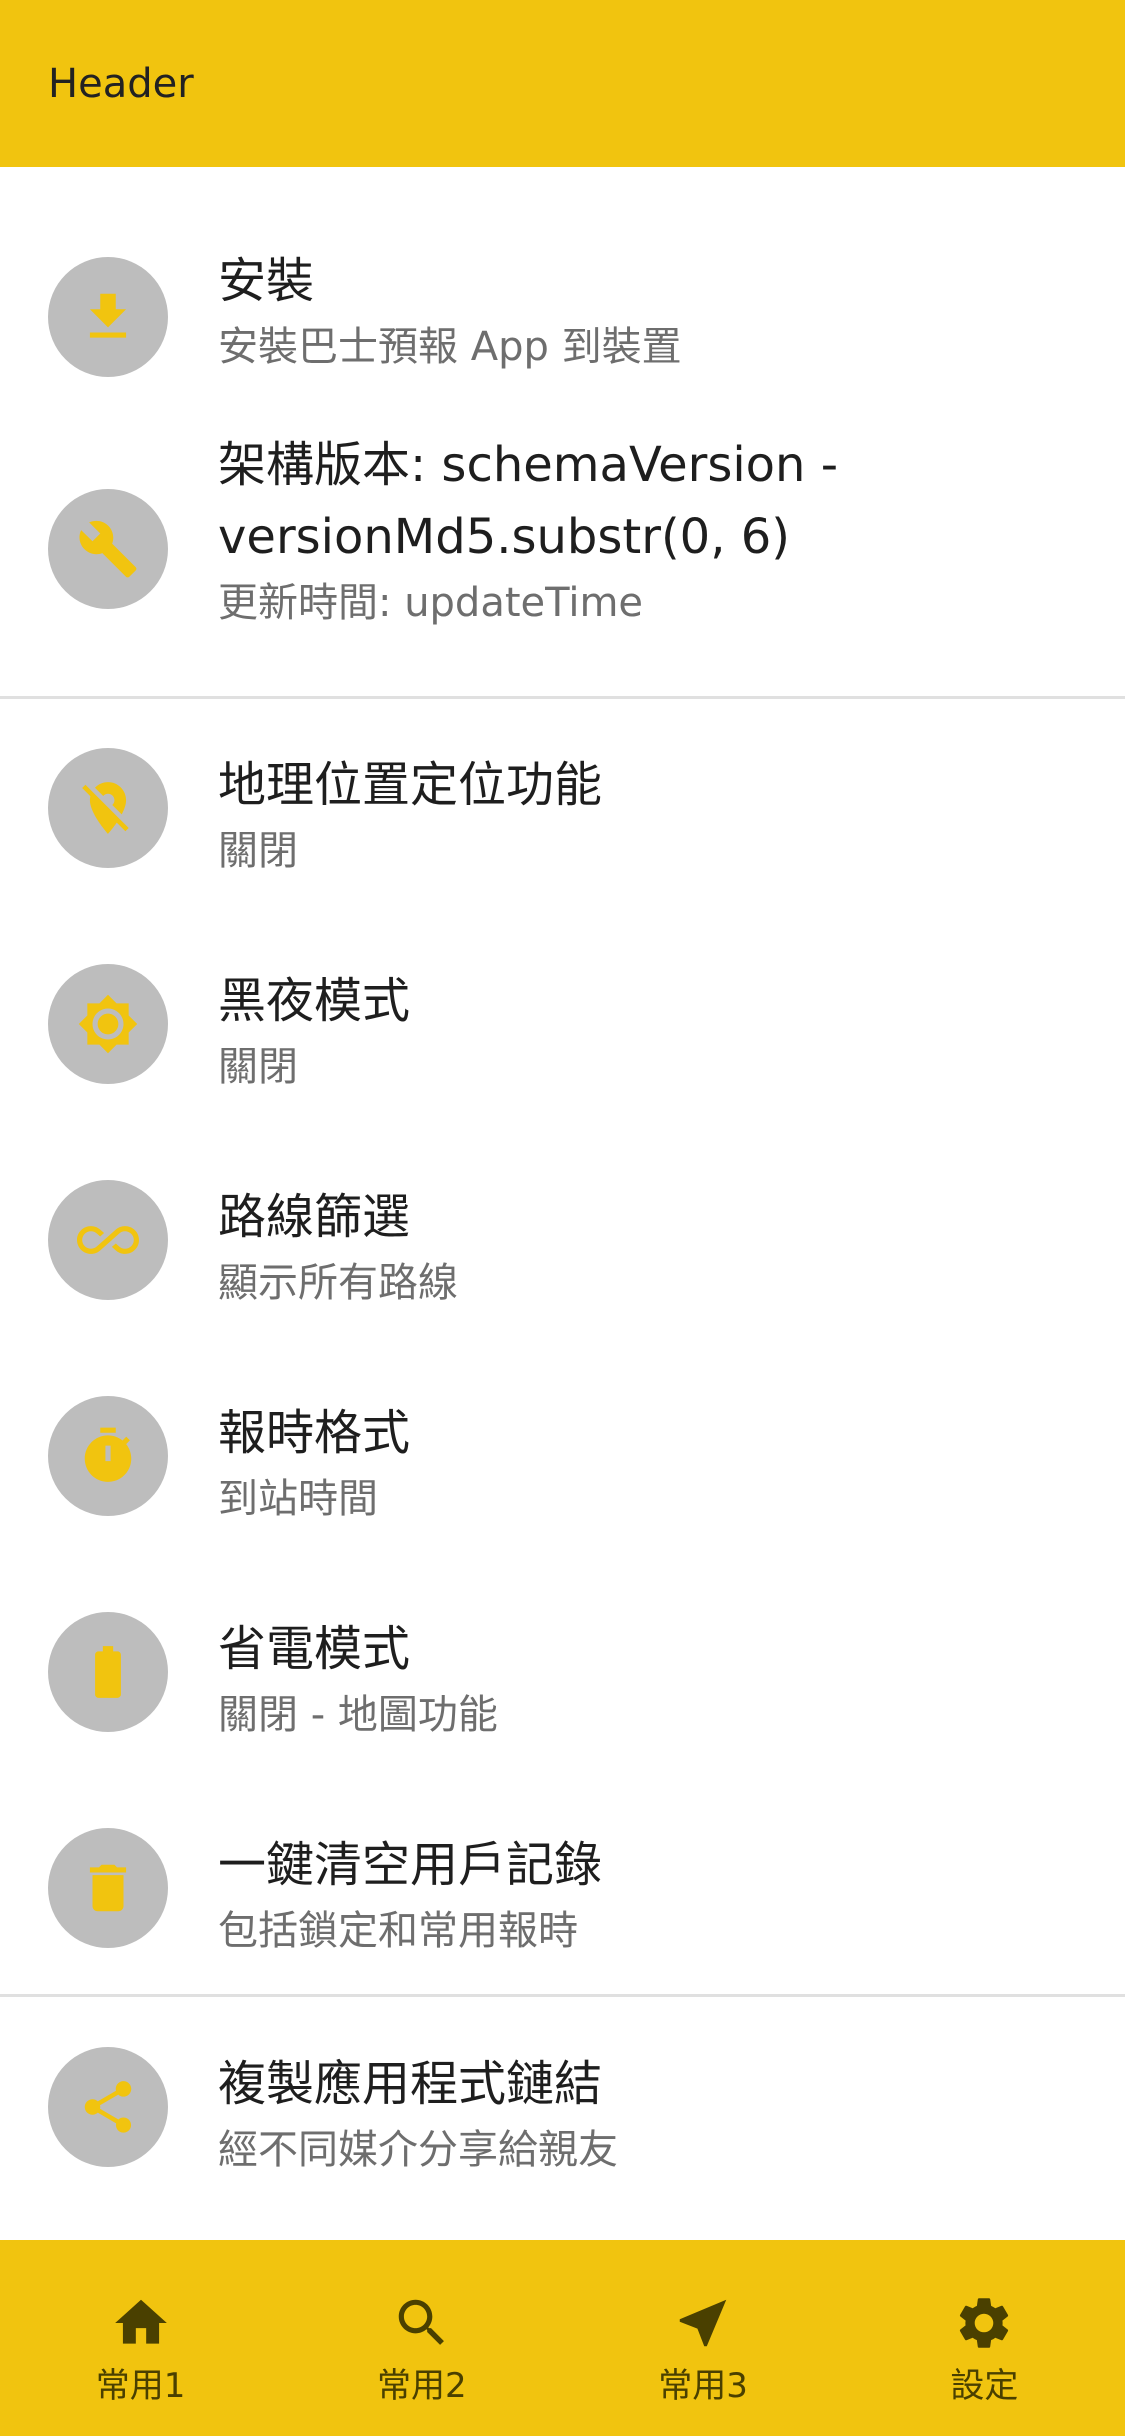 The image size is (1125, 2436). What do you see at coordinates (108, 1024) in the screenshot?
I see `brightness-icon` at bounding box center [108, 1024].